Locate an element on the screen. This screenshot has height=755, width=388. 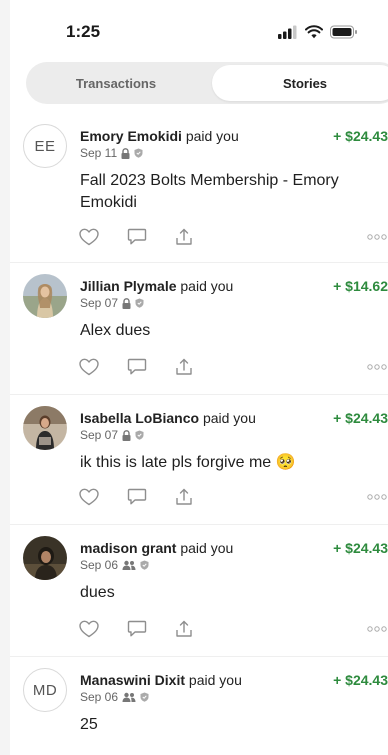
story-payer-line: Emory Emokidi paid you is located at coordinates (159, 136).